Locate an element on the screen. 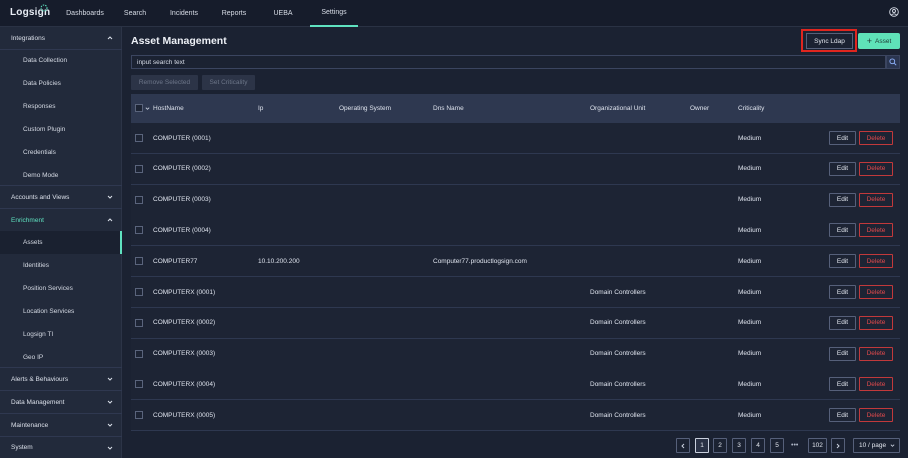 The image size is (908, 458). next-page-button is located at coordinates (838, 445).